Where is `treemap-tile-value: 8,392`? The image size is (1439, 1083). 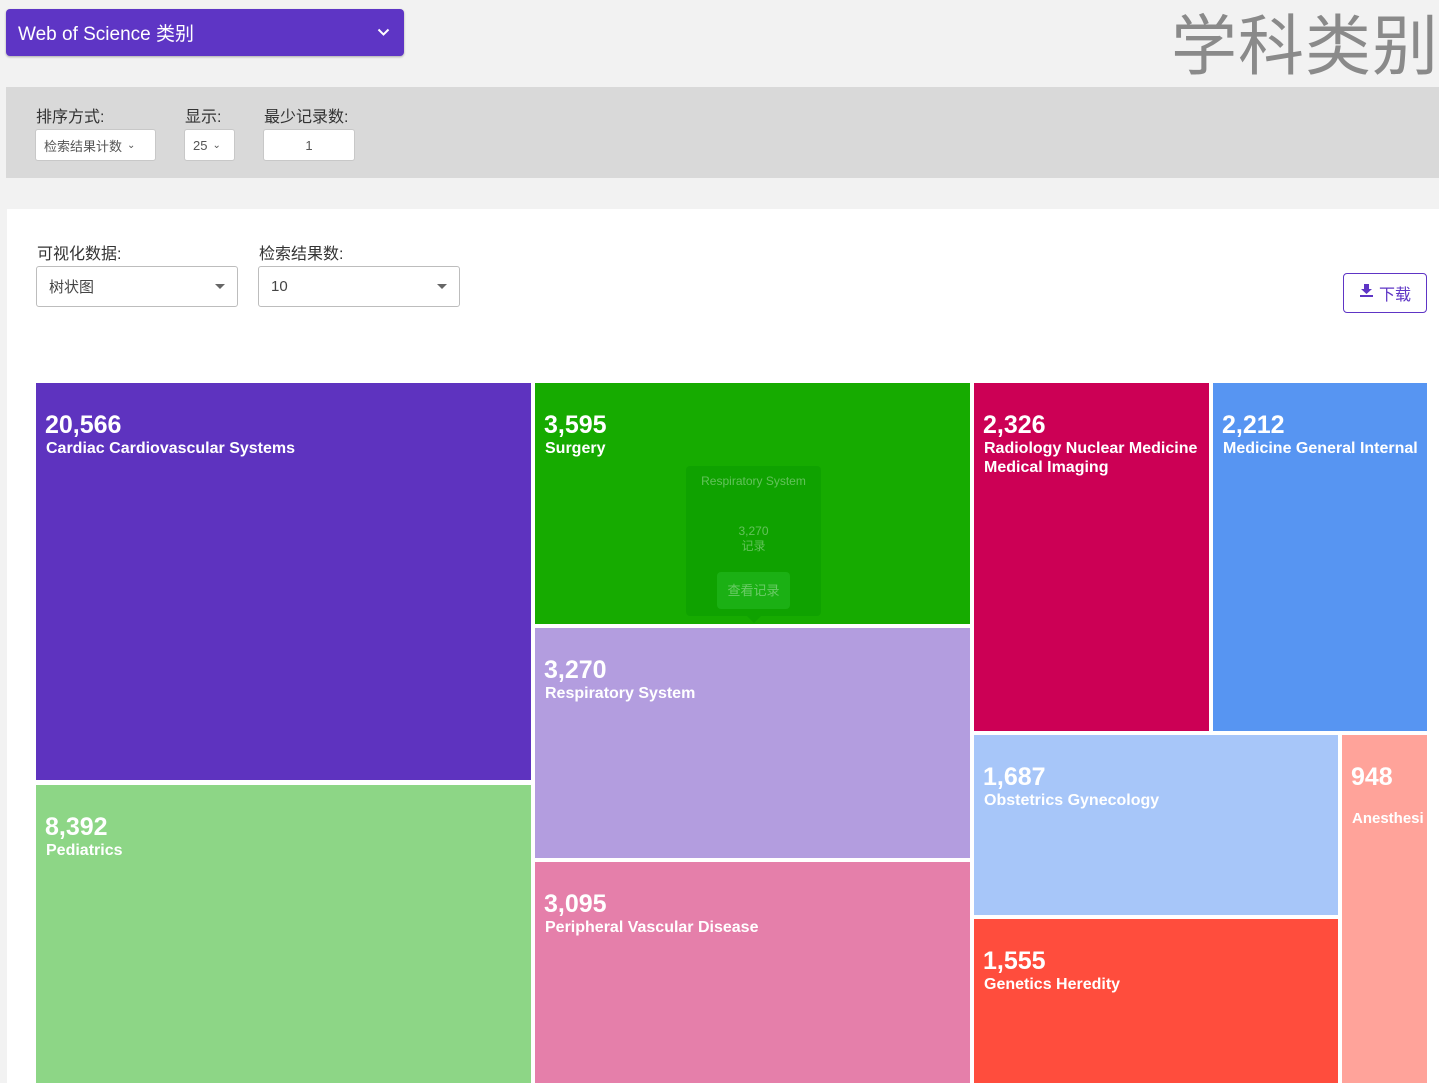
treemap-tile-value: 8,392 is located at coordinates (76, 827).